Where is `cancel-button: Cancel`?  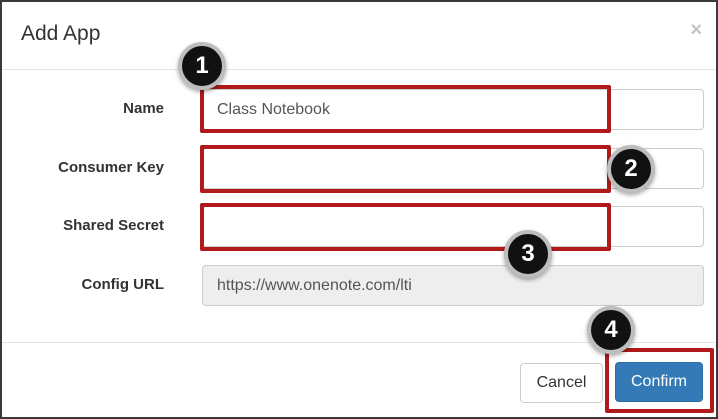
cancel-button: Cancel is located at coordinates (561, 383).